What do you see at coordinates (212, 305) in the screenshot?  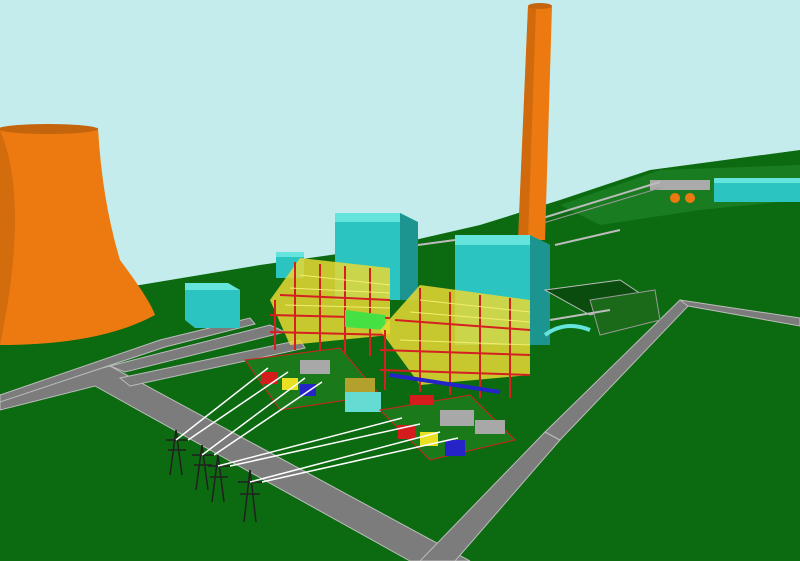 I see `auxiliary-building-left` at bounding box center [212, 305].